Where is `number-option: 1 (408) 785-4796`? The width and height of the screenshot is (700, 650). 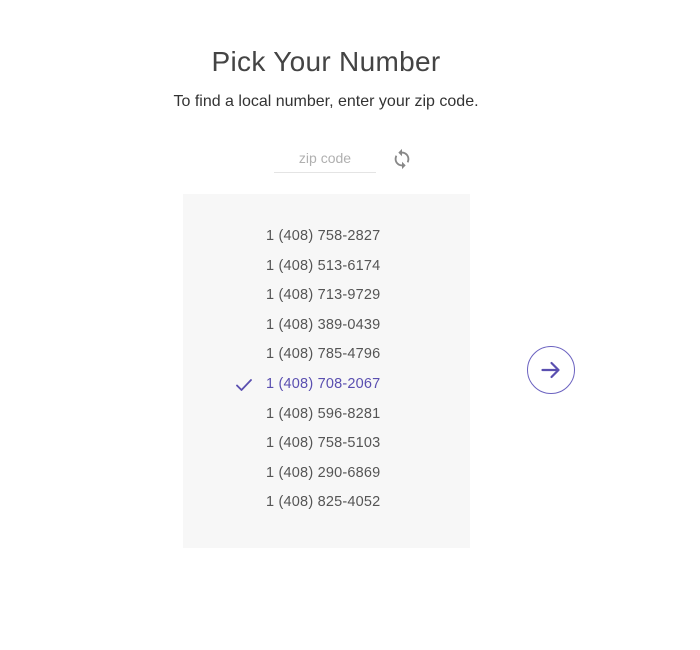 number-option: 1 (408) 785-4796 is located at coordinates (326, 355).